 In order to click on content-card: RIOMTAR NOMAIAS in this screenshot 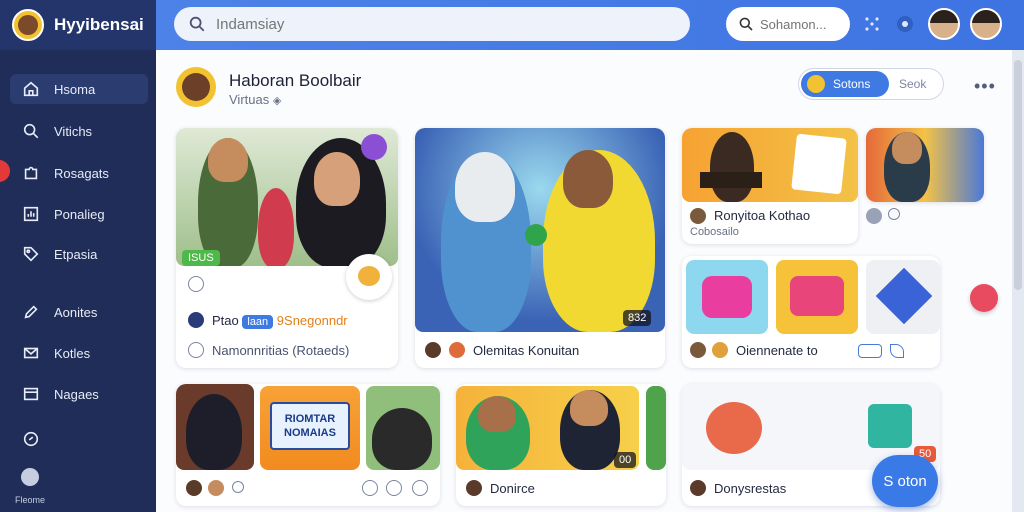, I will do `click(308, 445)`.